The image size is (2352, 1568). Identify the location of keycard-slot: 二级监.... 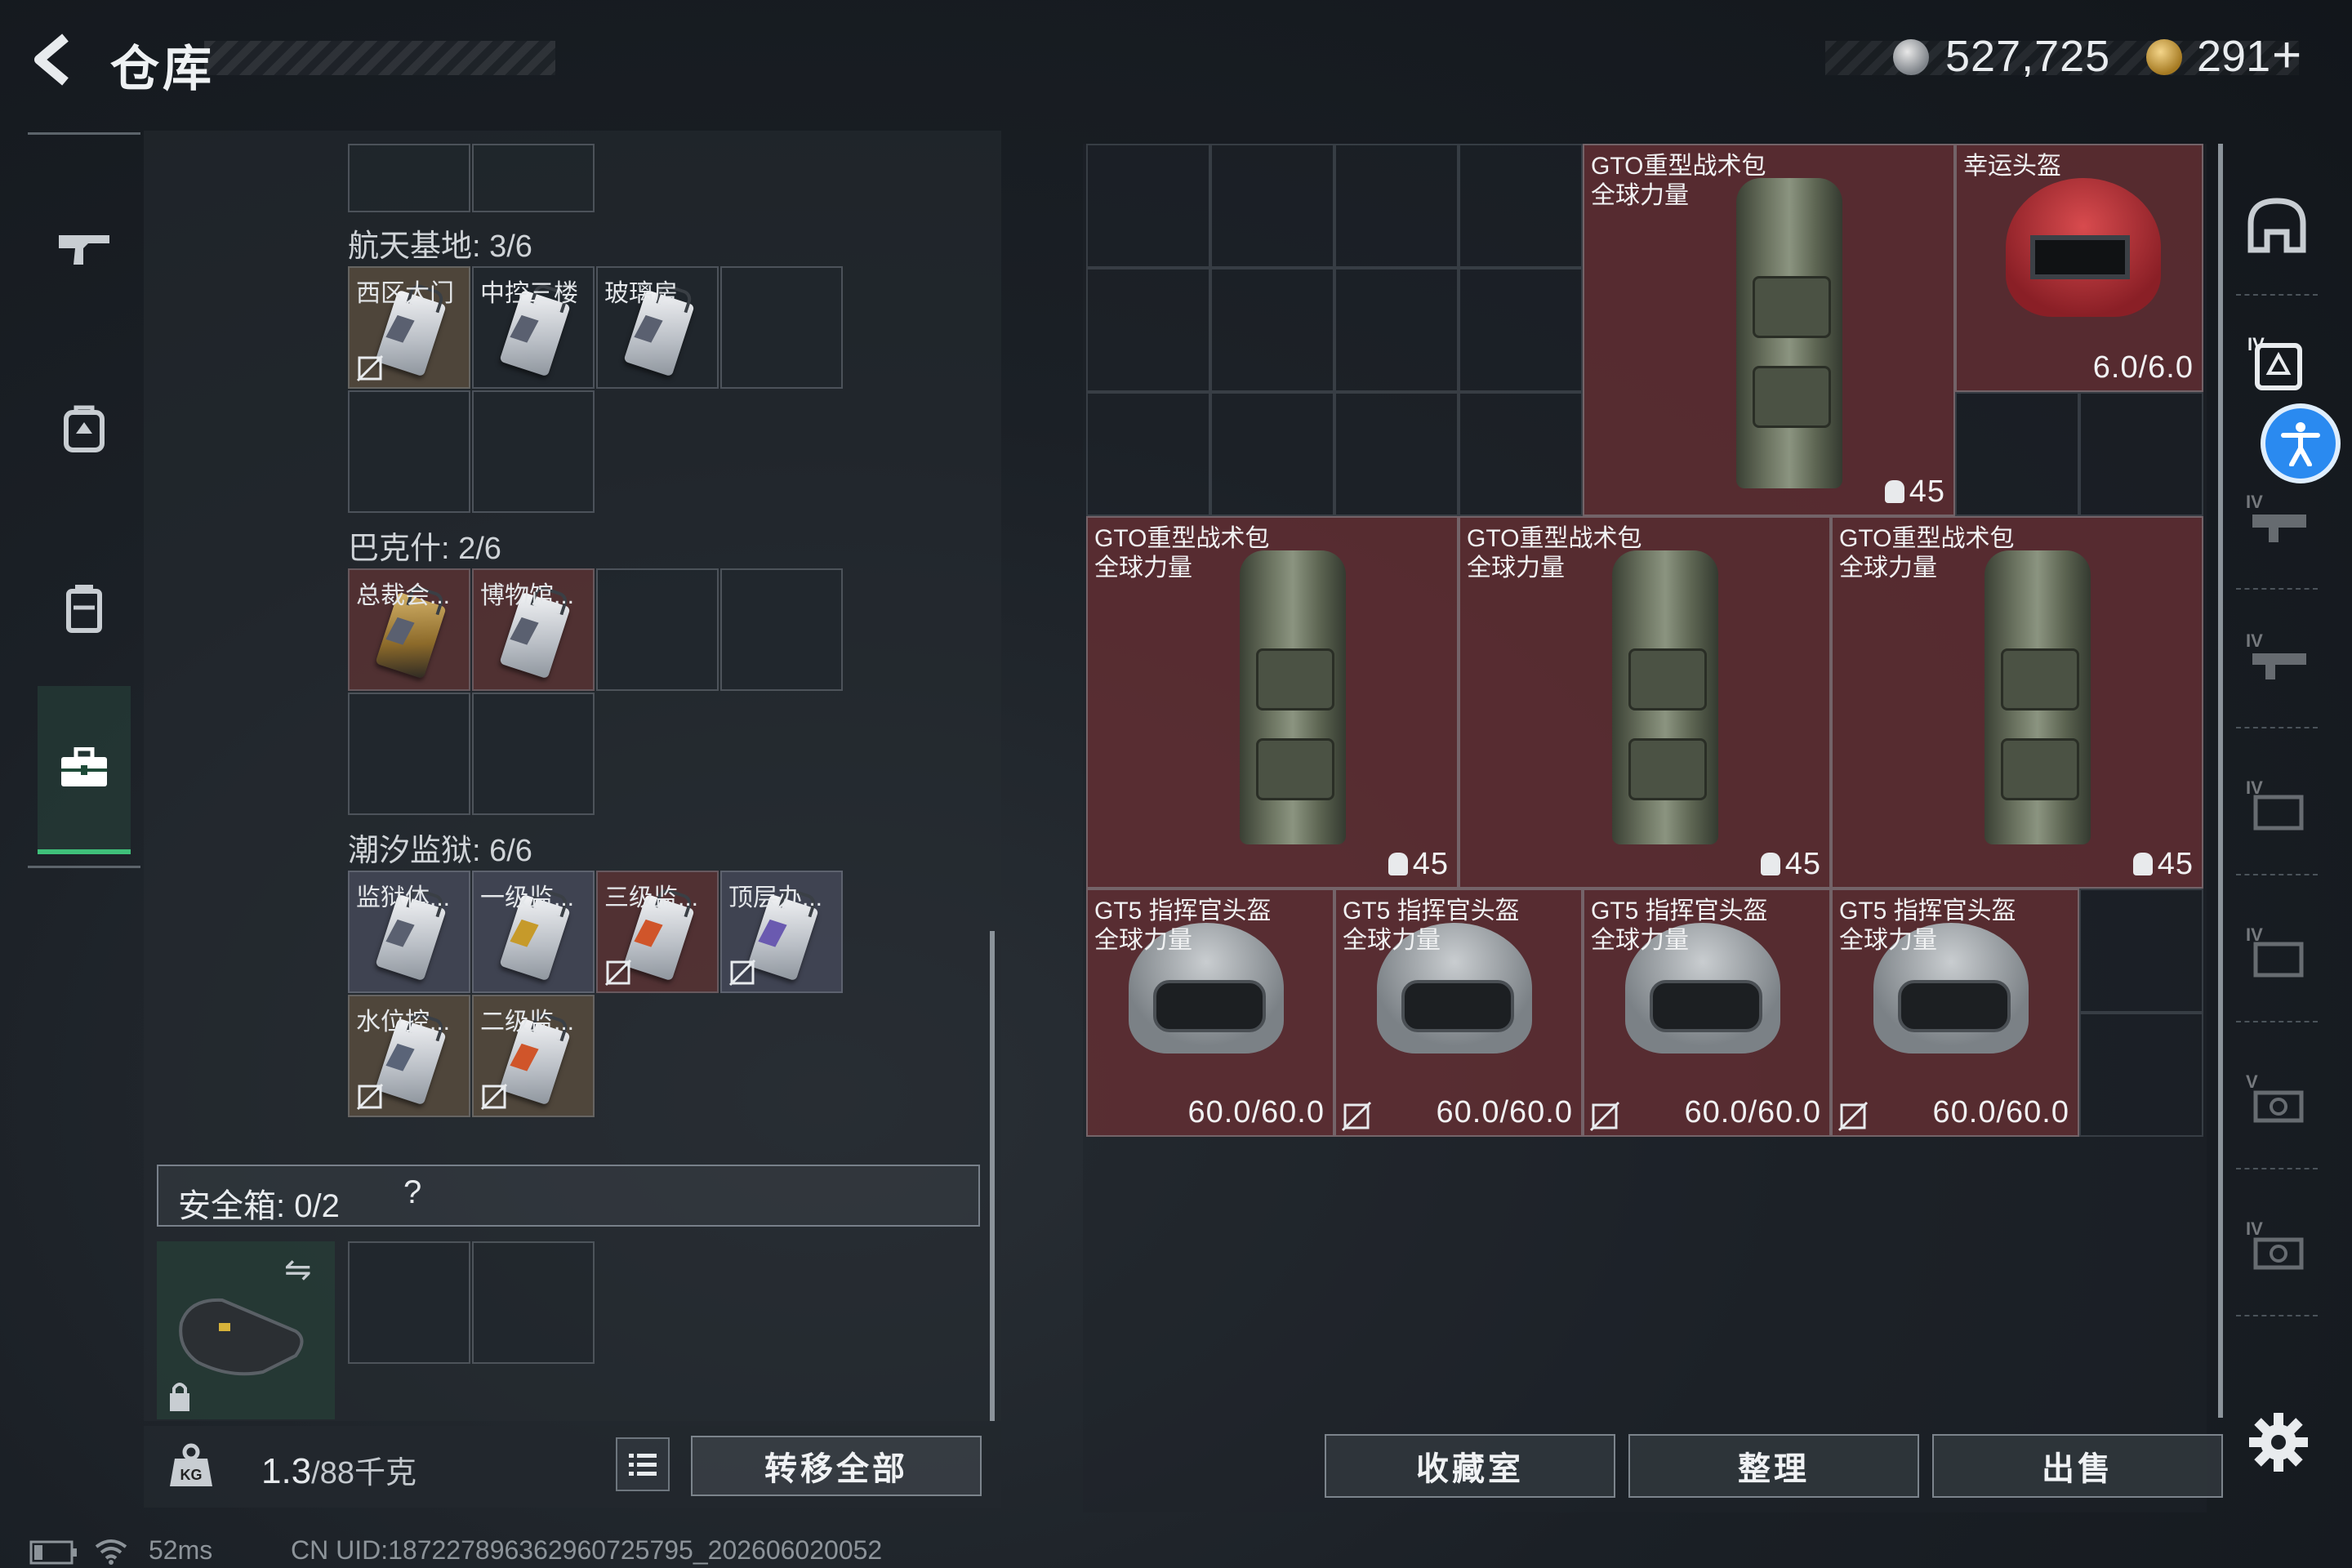
(533, 1056).